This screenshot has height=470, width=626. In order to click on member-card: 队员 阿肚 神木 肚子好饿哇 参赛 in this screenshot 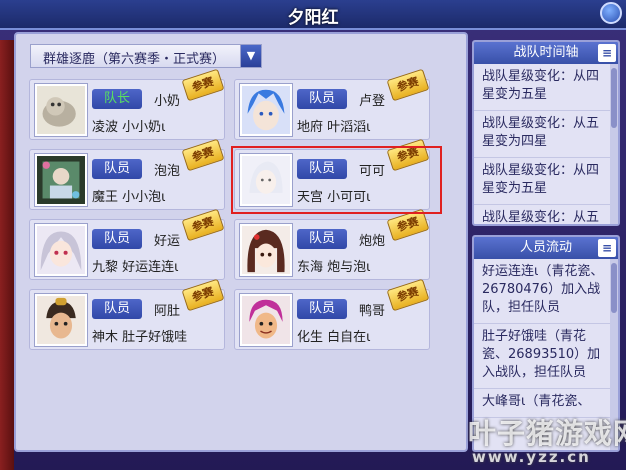, I will do `click(127, 314)`.